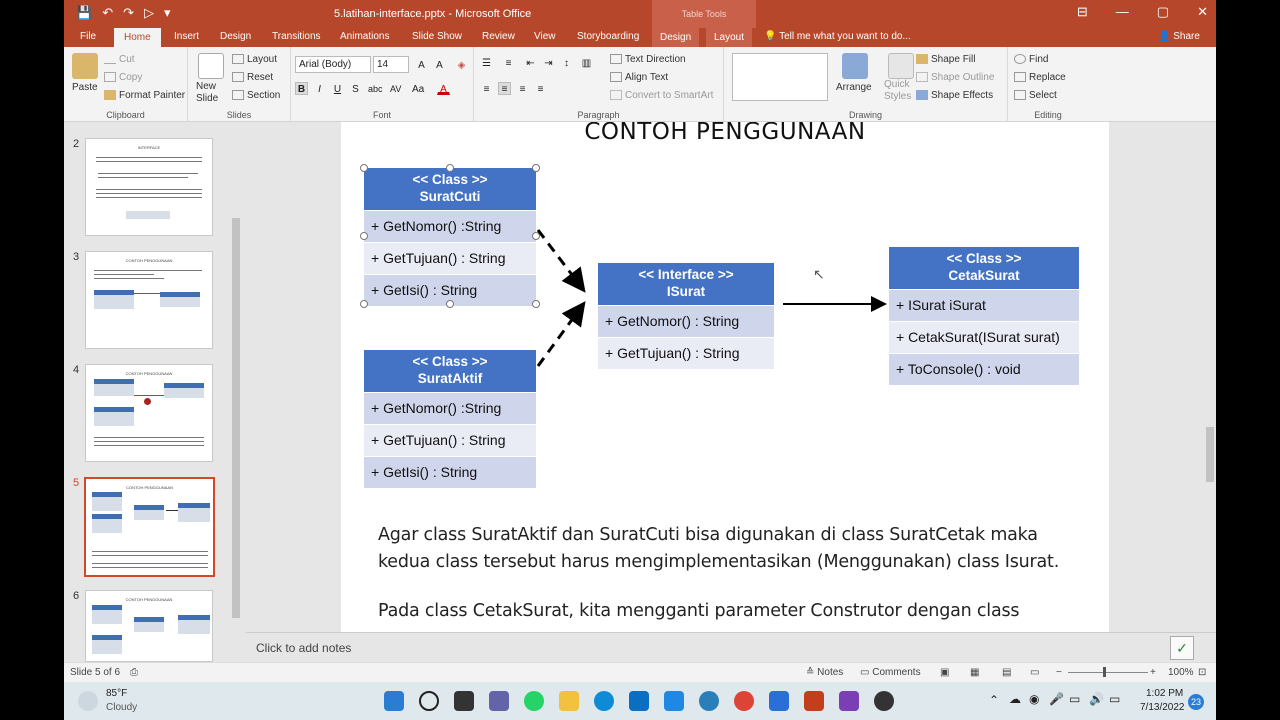  Describe the element at coordinates (955, 77) in the screenshot. I see `shape-outline-button: Shape Outline` at that location.